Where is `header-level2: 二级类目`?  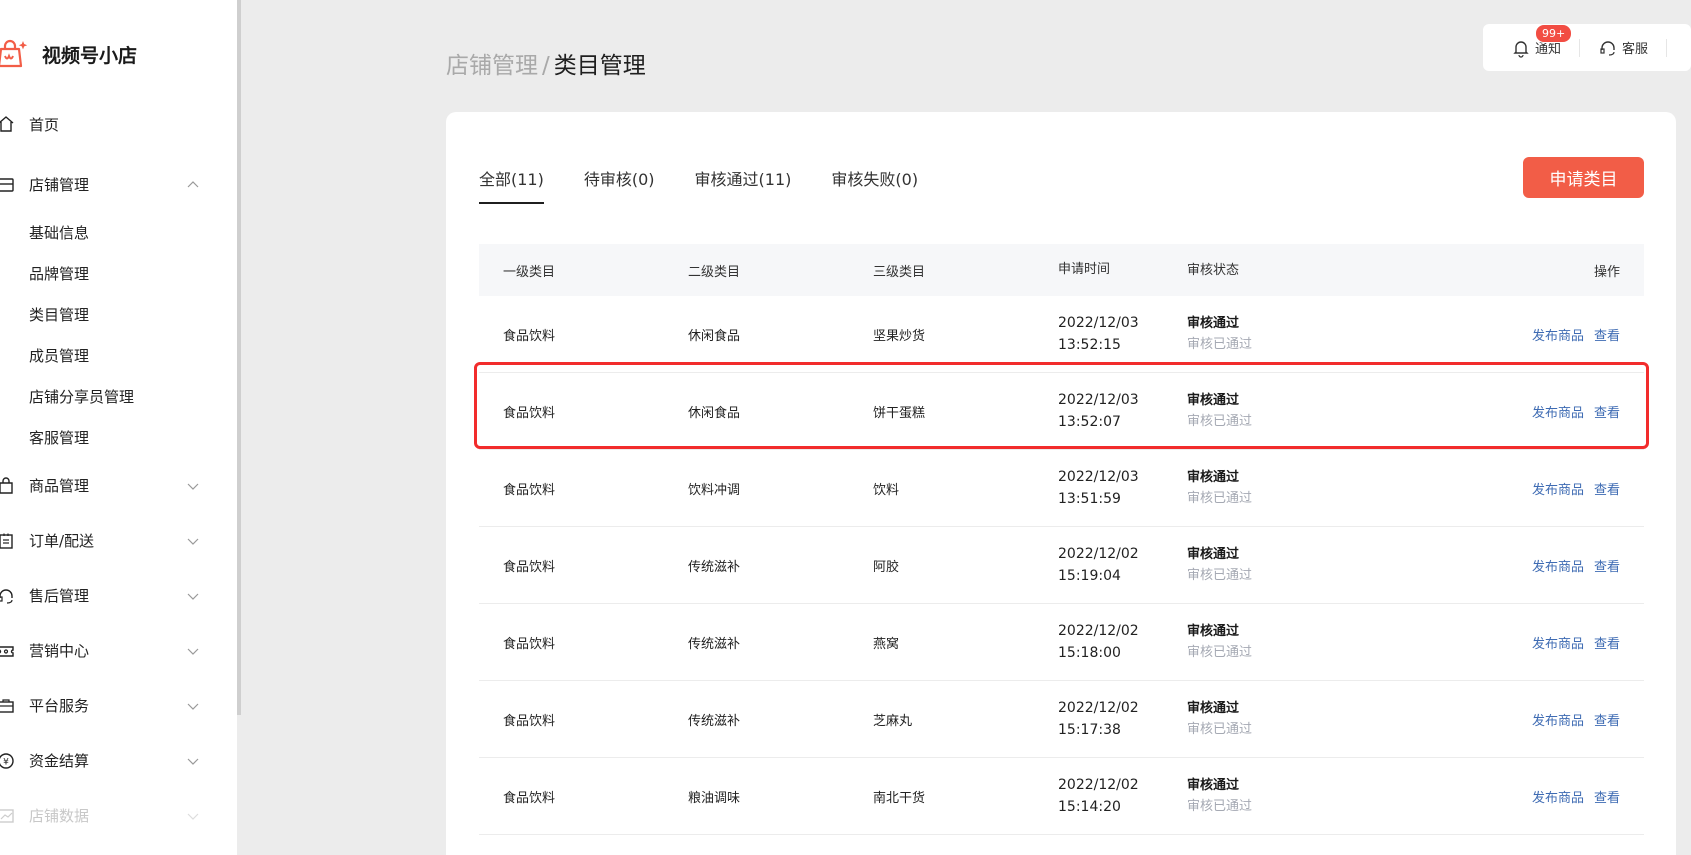
header-level2: 二级类目 is located at coordinates (714, 272).